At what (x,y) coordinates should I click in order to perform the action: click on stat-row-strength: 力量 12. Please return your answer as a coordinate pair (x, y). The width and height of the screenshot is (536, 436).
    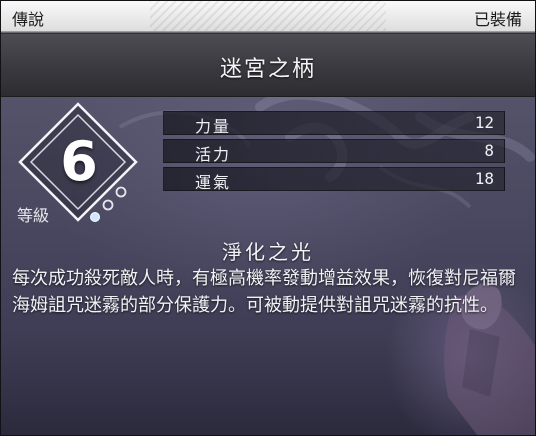
    Looking at the image, I should click on (334, 123).